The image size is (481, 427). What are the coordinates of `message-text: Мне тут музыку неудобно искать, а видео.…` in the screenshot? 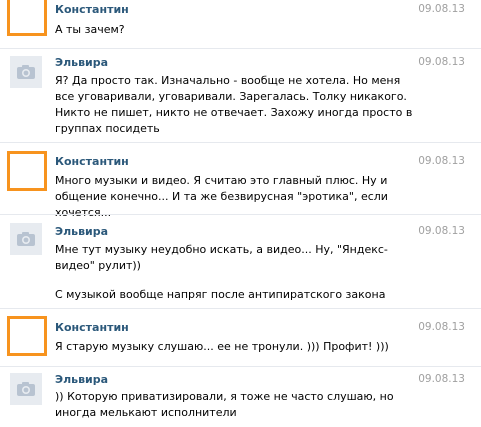 It's located at (221, 257).